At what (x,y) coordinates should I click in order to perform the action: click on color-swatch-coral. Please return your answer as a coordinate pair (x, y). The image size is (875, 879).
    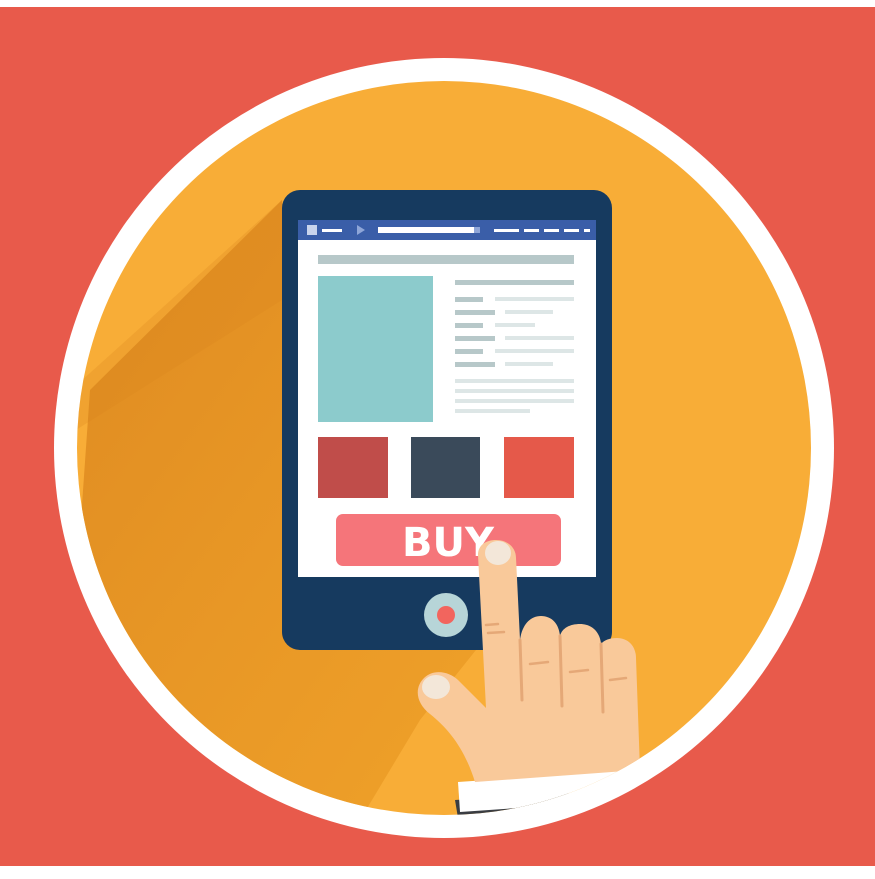
    Looking at the image, I should click on (539, 467).